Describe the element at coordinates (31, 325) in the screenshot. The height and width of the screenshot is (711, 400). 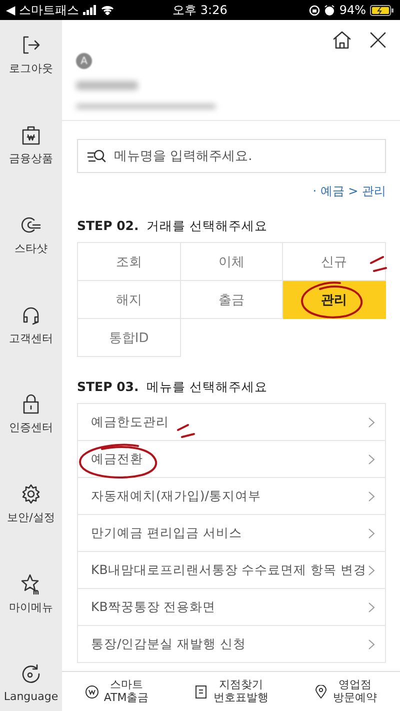
I see `sidebar-item: 고객센터` at that location.